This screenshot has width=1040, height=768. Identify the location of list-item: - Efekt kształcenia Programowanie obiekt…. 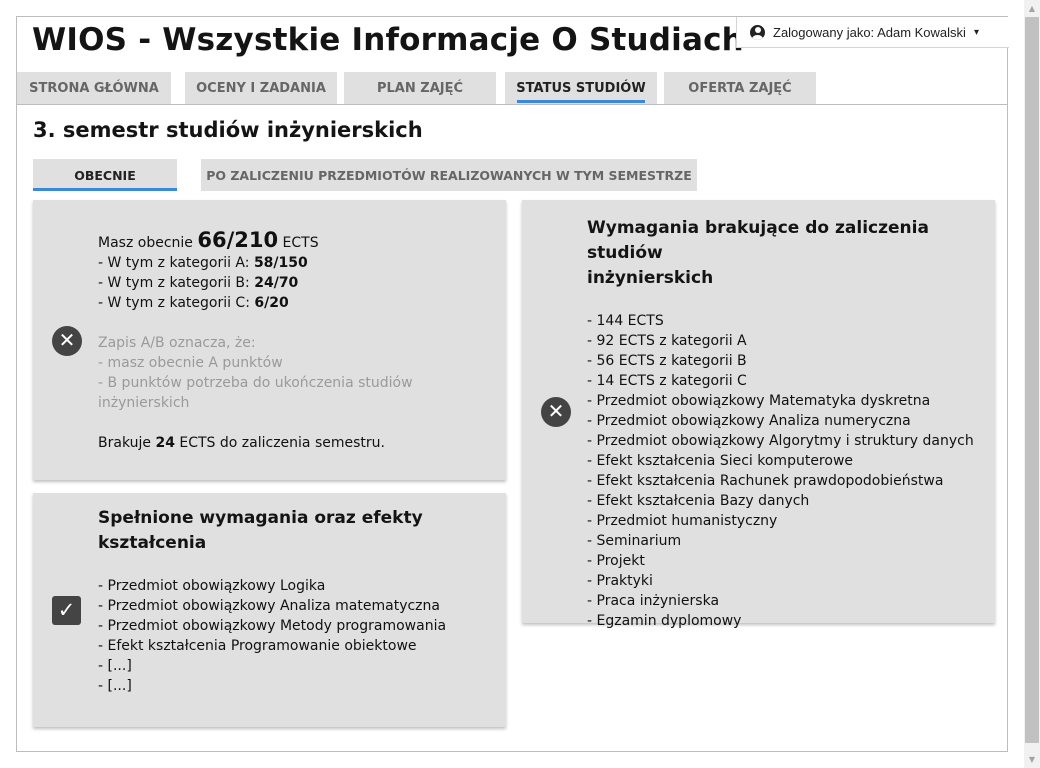
(257, 646).